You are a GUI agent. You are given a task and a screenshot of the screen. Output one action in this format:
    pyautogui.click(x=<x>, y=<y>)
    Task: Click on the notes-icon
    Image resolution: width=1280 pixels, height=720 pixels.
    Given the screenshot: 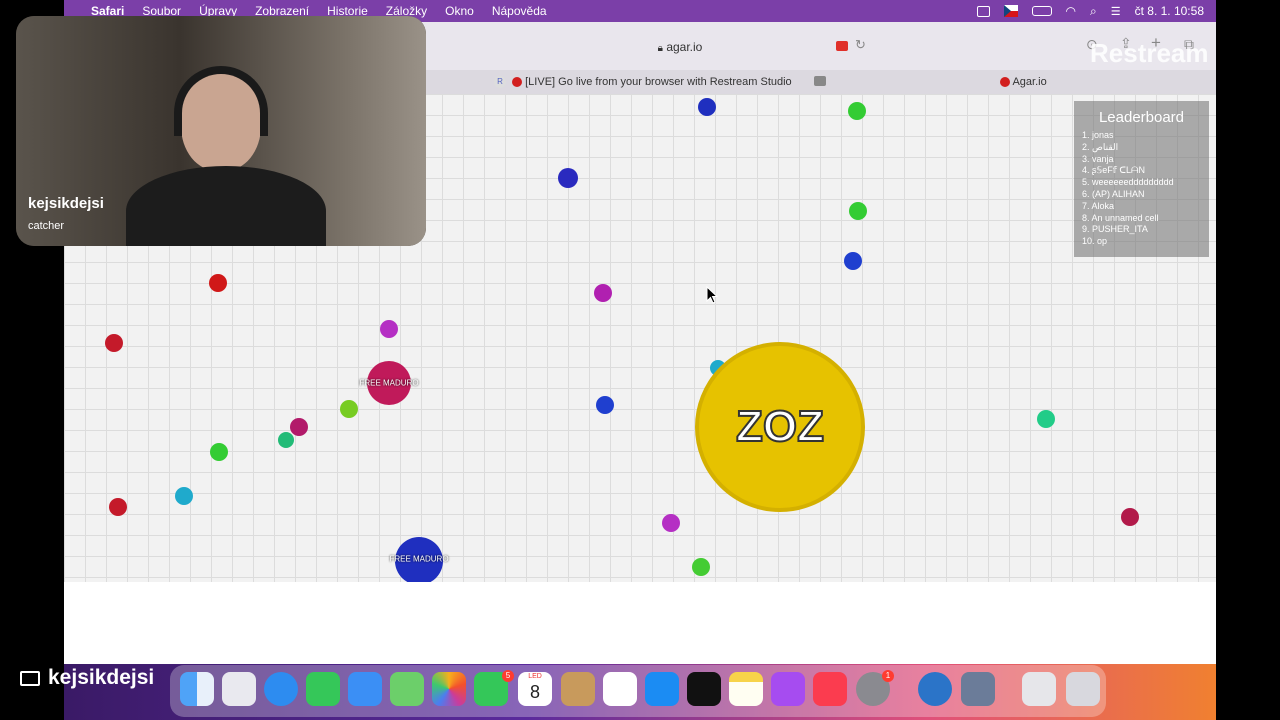 What is the action you would take?
    pyautogui.click(x=746, y=689)
    